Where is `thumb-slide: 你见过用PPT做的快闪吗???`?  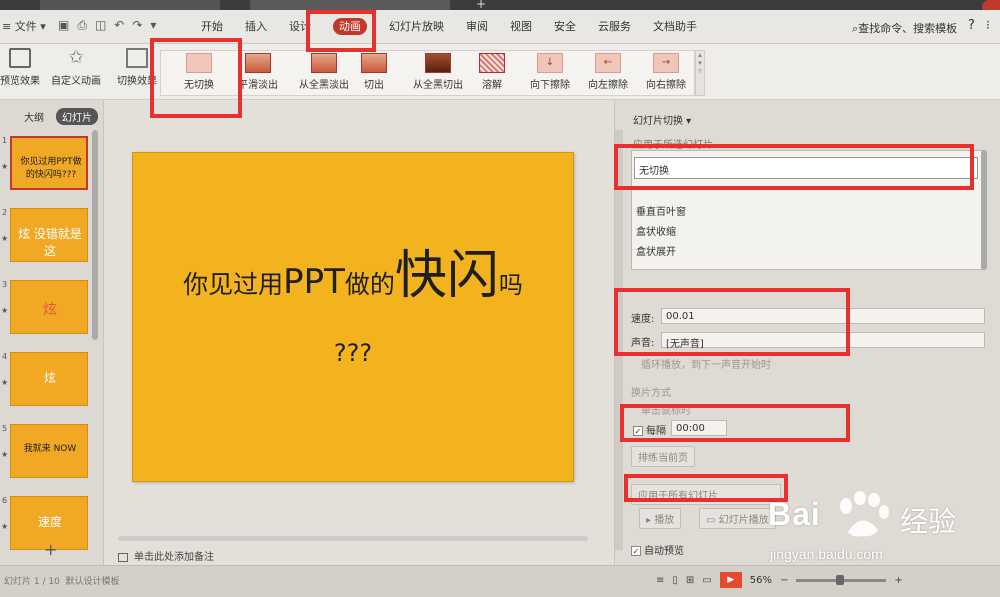
thumb-slide: 你见过用PPT做的快闪吗??? is located at coordinates (49, 163).